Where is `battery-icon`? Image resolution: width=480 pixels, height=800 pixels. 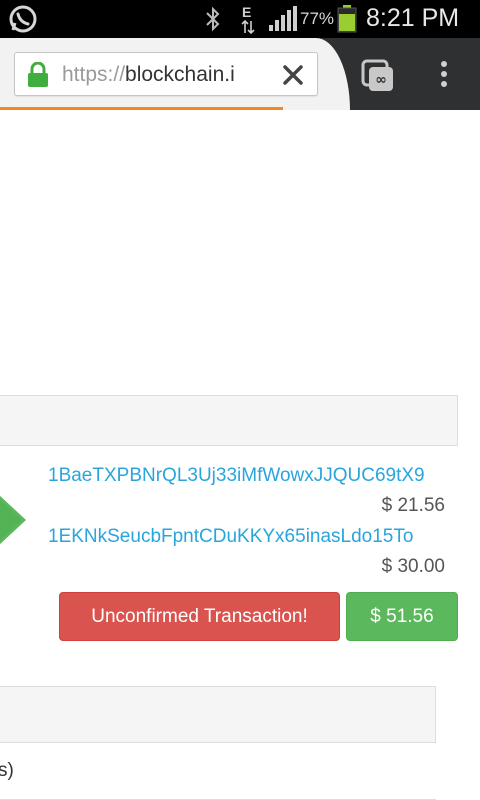 battery-icon is located at coordinates (347, 19).